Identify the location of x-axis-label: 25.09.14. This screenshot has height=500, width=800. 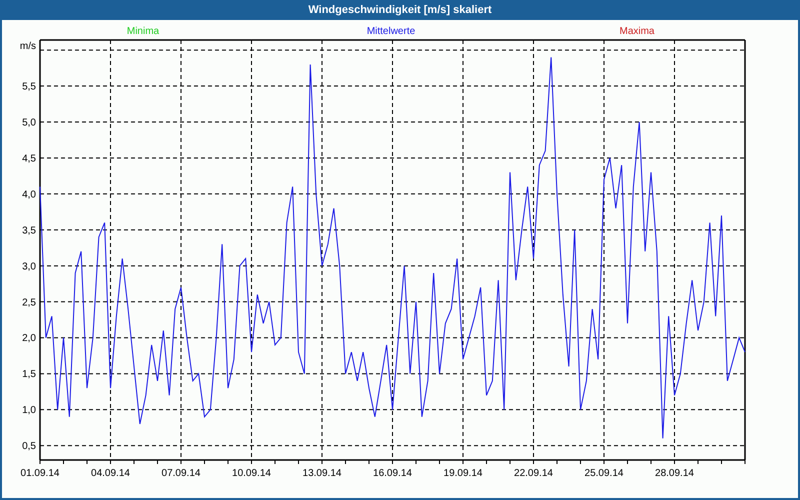
(604, 473).